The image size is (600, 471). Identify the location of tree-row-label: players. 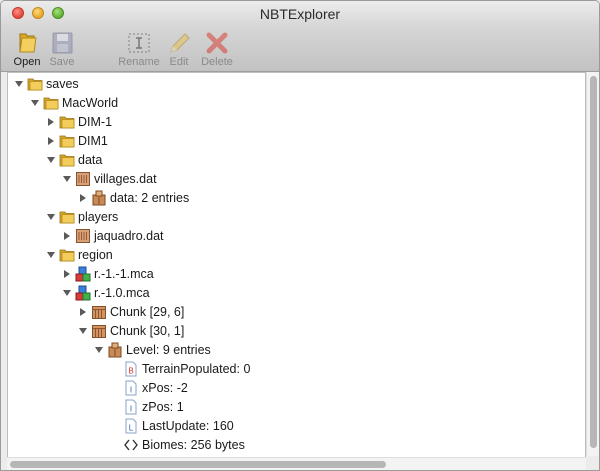
(98, 217).